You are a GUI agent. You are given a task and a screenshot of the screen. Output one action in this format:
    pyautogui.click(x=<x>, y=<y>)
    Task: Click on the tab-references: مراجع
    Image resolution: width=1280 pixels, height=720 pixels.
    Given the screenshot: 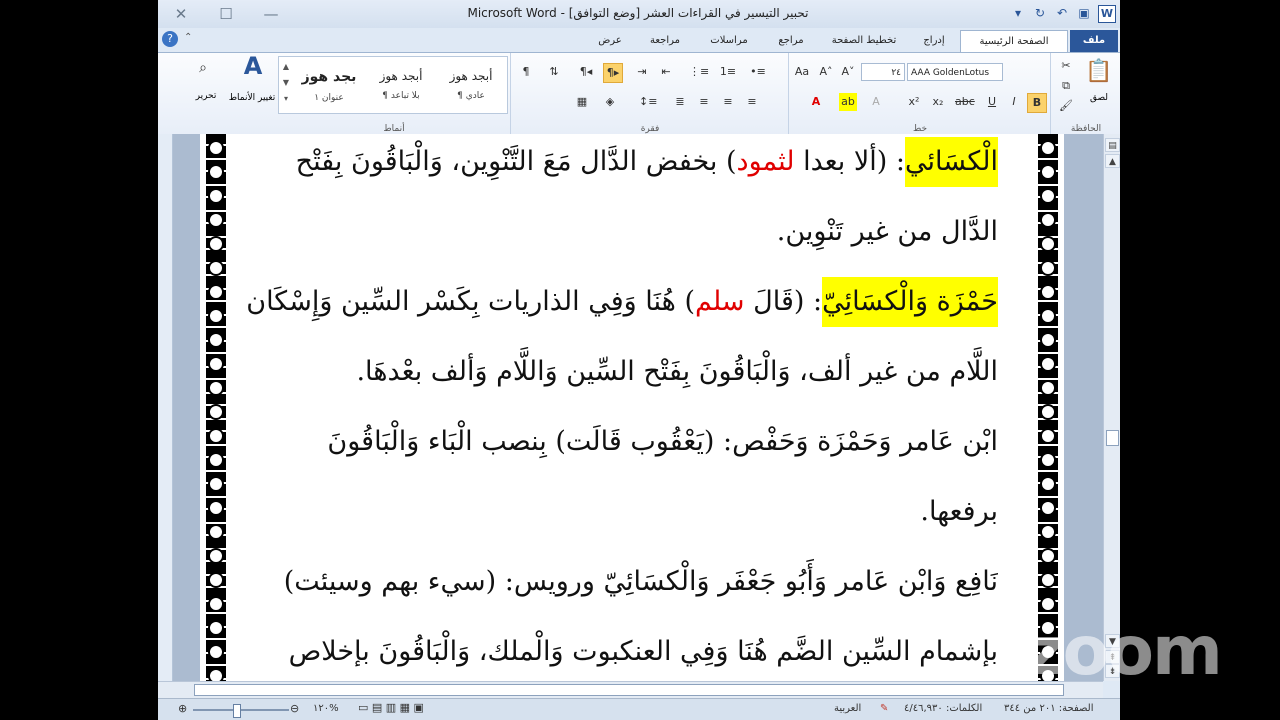 What is the action you would take?
    pyautogui.click(x=791, y=41)
    